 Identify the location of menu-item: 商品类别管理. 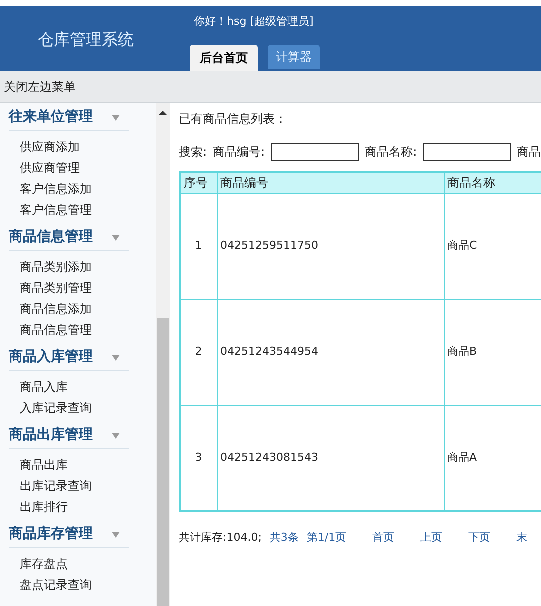
(56, 288).